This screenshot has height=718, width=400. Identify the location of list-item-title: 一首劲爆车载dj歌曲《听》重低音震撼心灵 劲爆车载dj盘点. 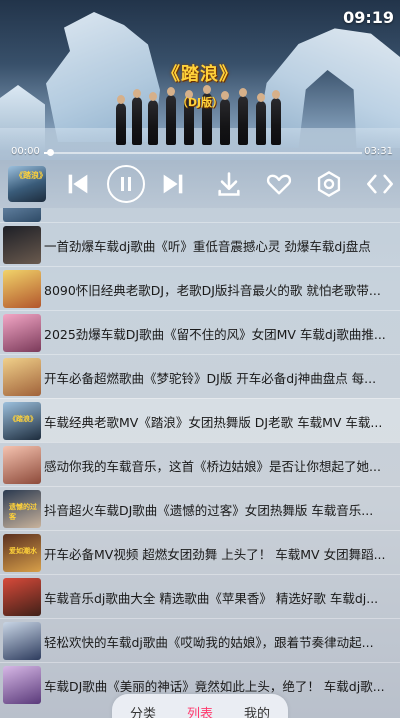
(207, 246).